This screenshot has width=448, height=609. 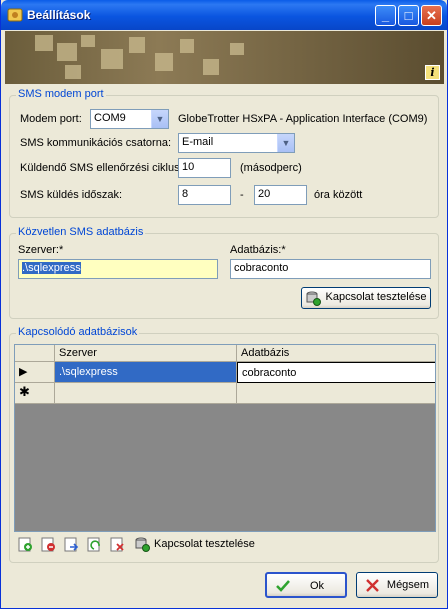 I want to click on minimize-button: _, so click(x=385, y=15).